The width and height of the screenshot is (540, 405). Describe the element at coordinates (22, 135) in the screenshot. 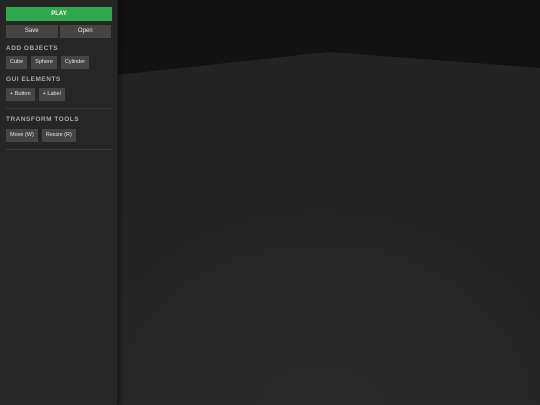

I see `move-tool-button: Move (W)` at that location.